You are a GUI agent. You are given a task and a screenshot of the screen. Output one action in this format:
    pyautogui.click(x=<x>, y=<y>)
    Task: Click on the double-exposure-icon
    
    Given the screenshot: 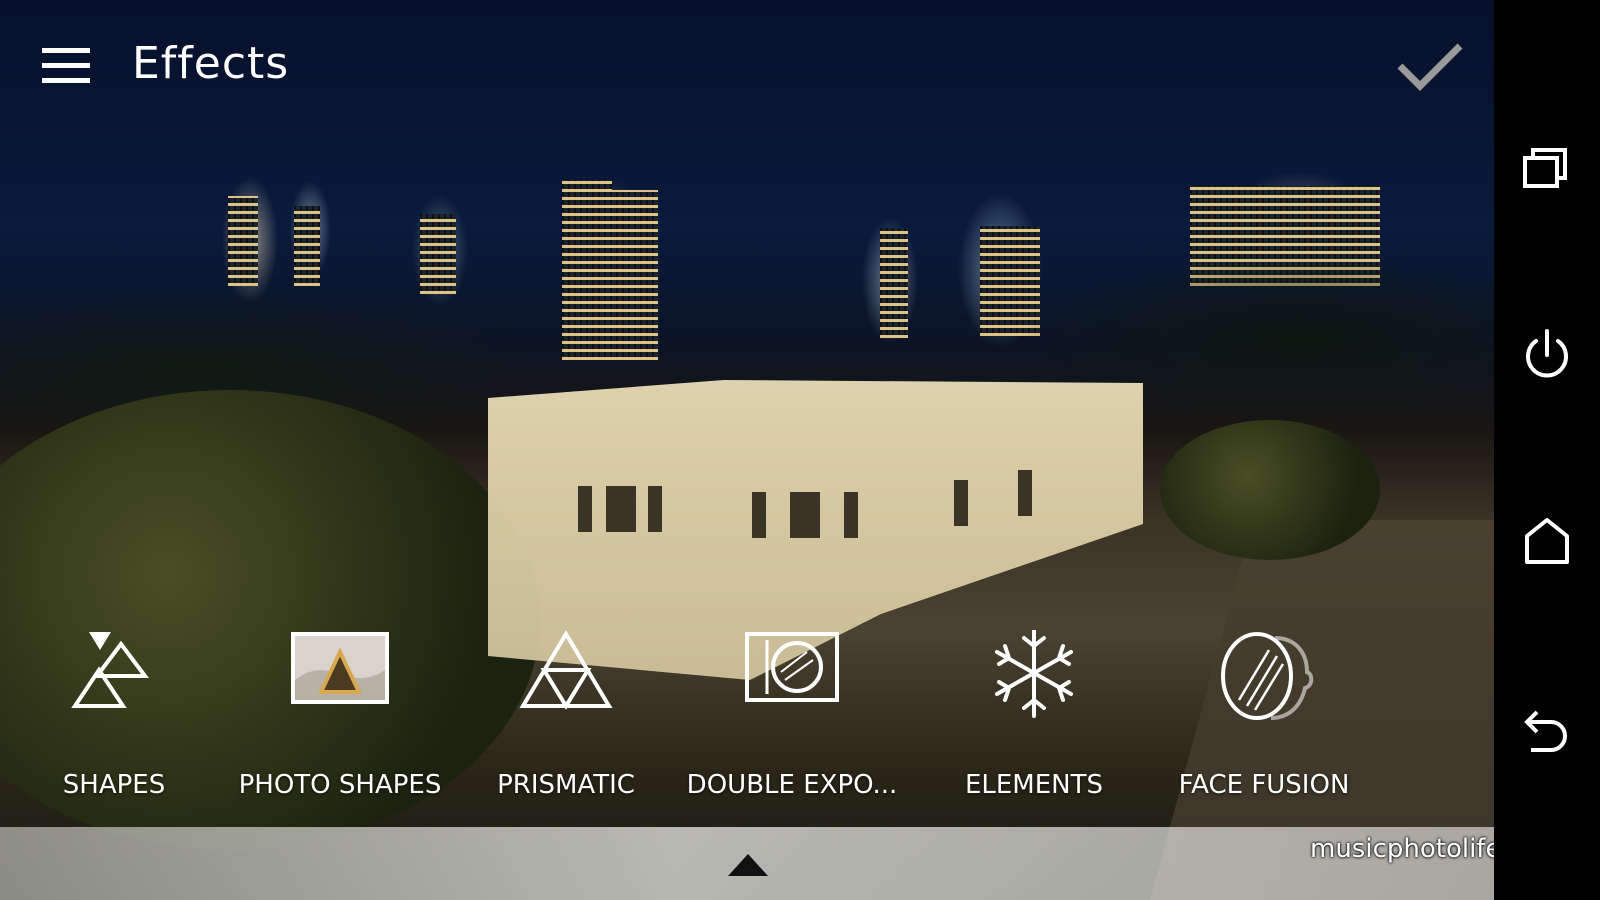 What is the action you would take?
    pyautogui.click(x=792, y=667)
    